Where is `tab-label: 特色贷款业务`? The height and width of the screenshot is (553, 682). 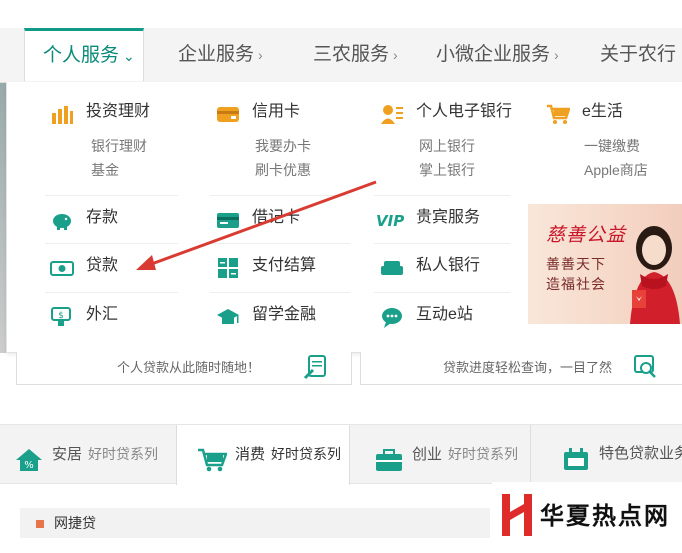 tab-label: 特色贷款业务 is located at coordinates (640, 453).